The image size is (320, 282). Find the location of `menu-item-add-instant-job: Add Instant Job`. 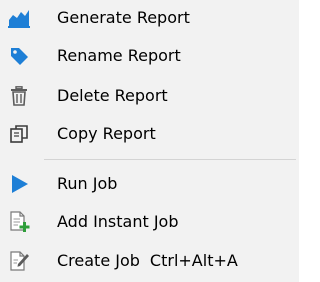

menu-item-add-instant-job: Add Instant Job is located at coordinates (149, 222).